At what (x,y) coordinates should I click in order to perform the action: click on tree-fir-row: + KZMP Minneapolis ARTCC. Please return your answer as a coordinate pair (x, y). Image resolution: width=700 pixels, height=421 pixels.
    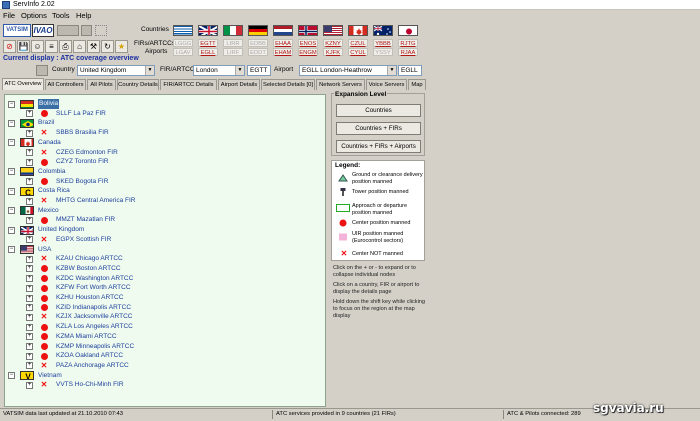
    Looking at the image, I should click on (165, 347).